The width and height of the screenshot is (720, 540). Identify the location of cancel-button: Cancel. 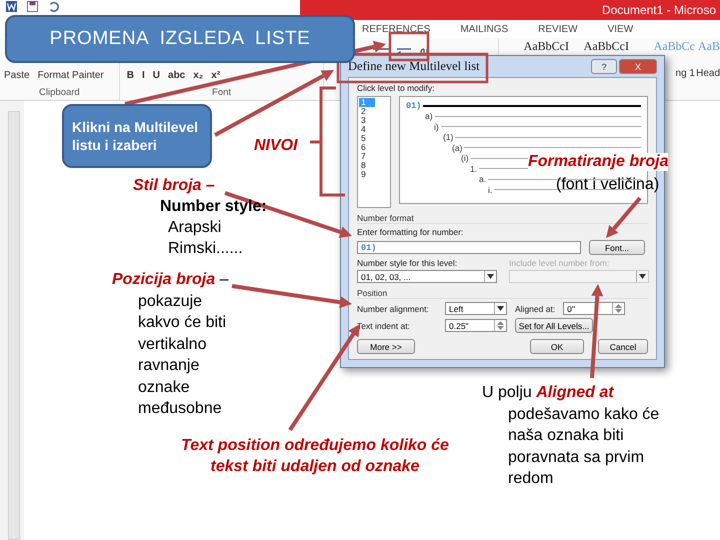
(623, 346).